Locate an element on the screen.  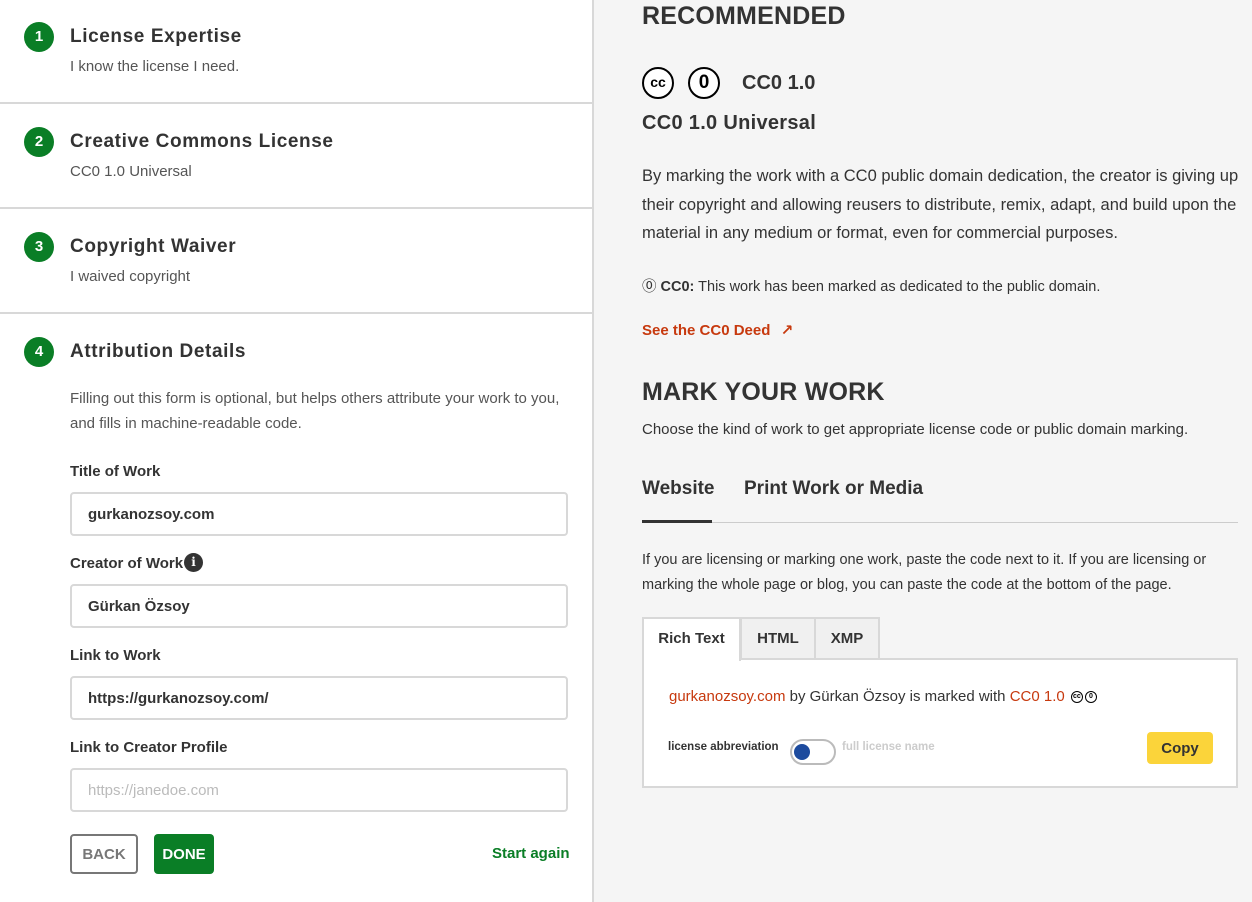
license-full-name: CC0 1.0 Universal is located at coordinates (729, 123).